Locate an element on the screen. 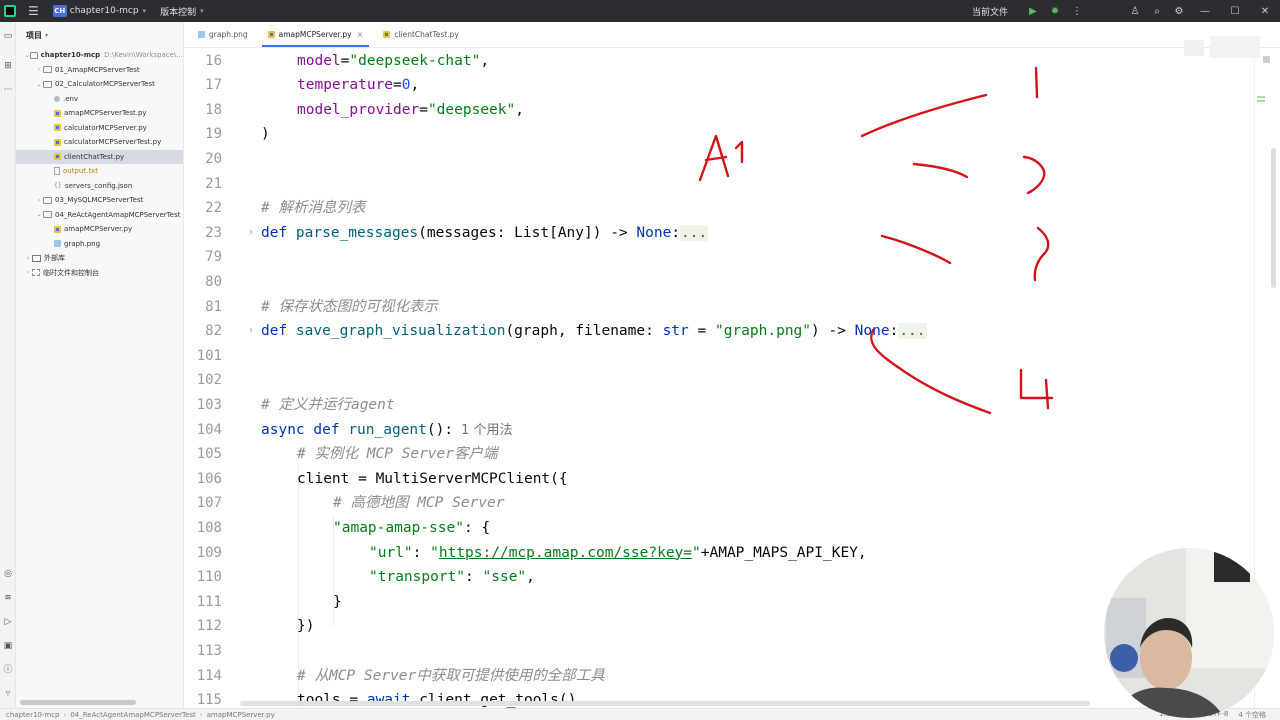 The width and height of the screenshot is (1280, 720). code-line: 102 is located at coordinates (719, 380).